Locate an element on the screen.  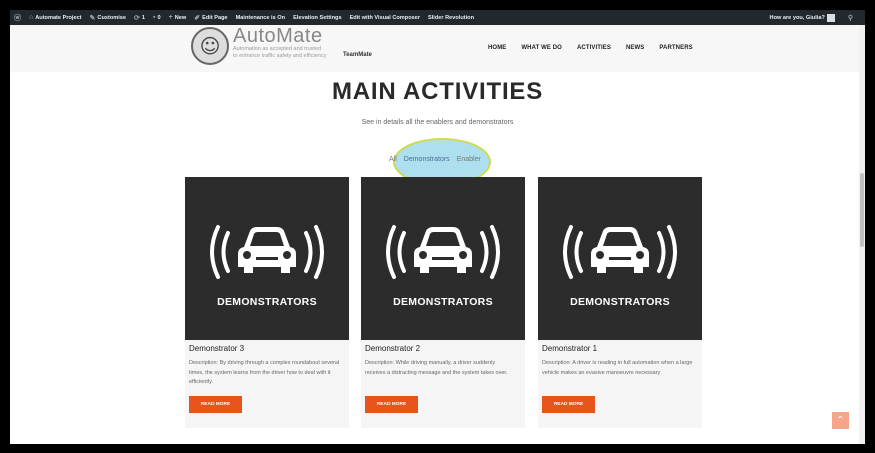
edit-page-link: ✐ Edit Page is located at coordinates (210, 18).